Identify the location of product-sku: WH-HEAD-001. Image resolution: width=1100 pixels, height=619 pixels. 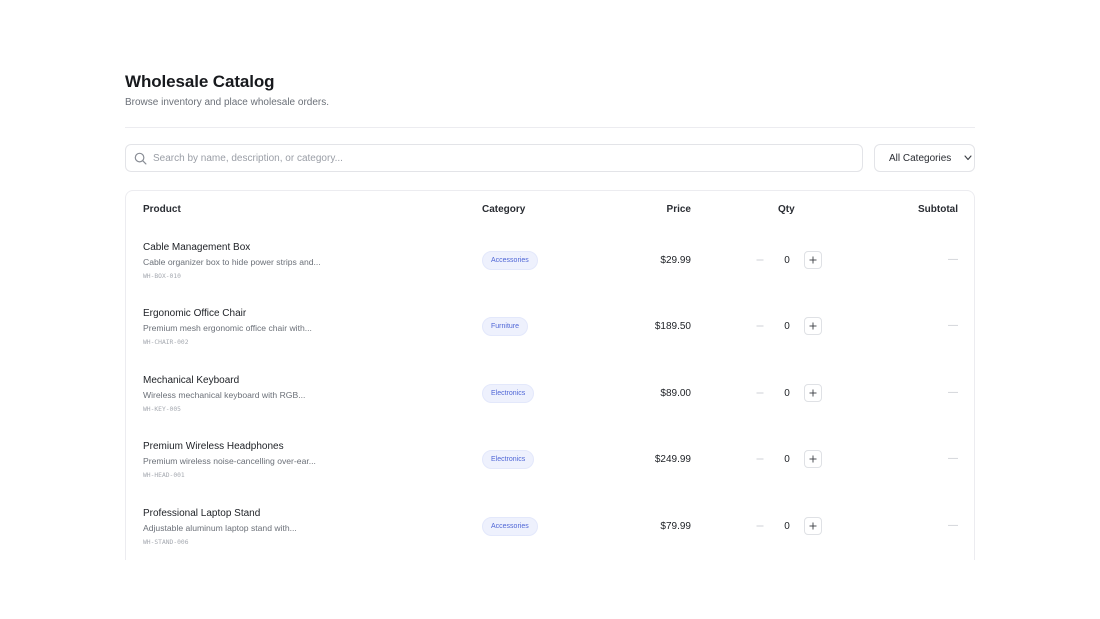
(164, 475).